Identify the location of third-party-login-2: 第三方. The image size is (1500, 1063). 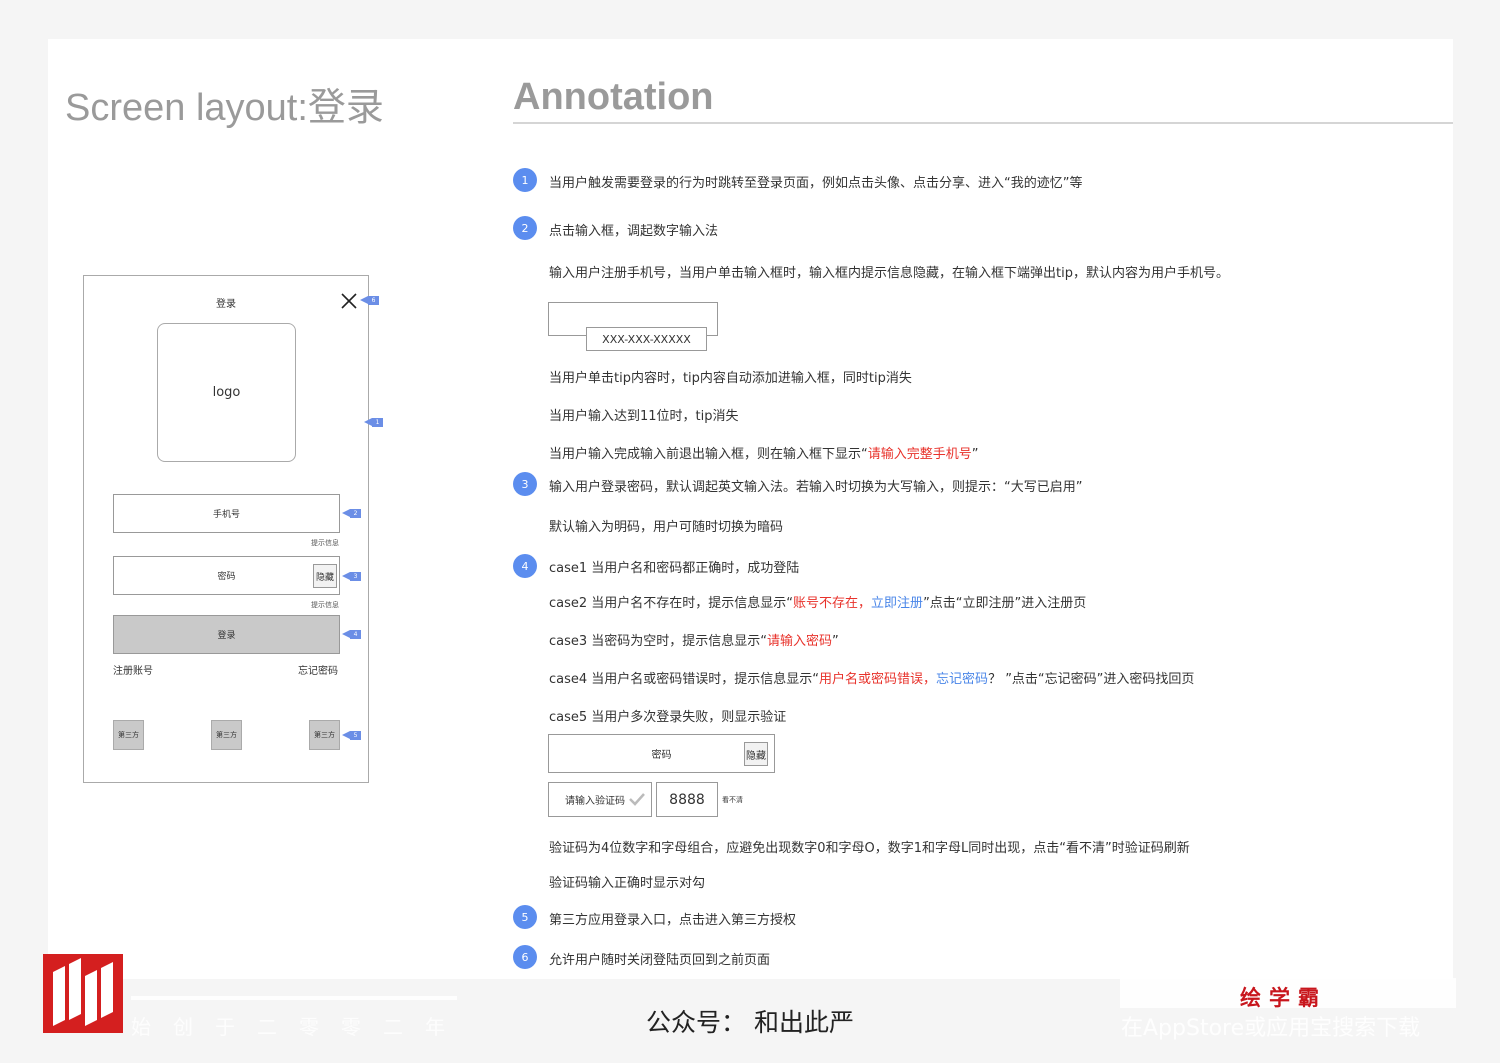
(226, 735).